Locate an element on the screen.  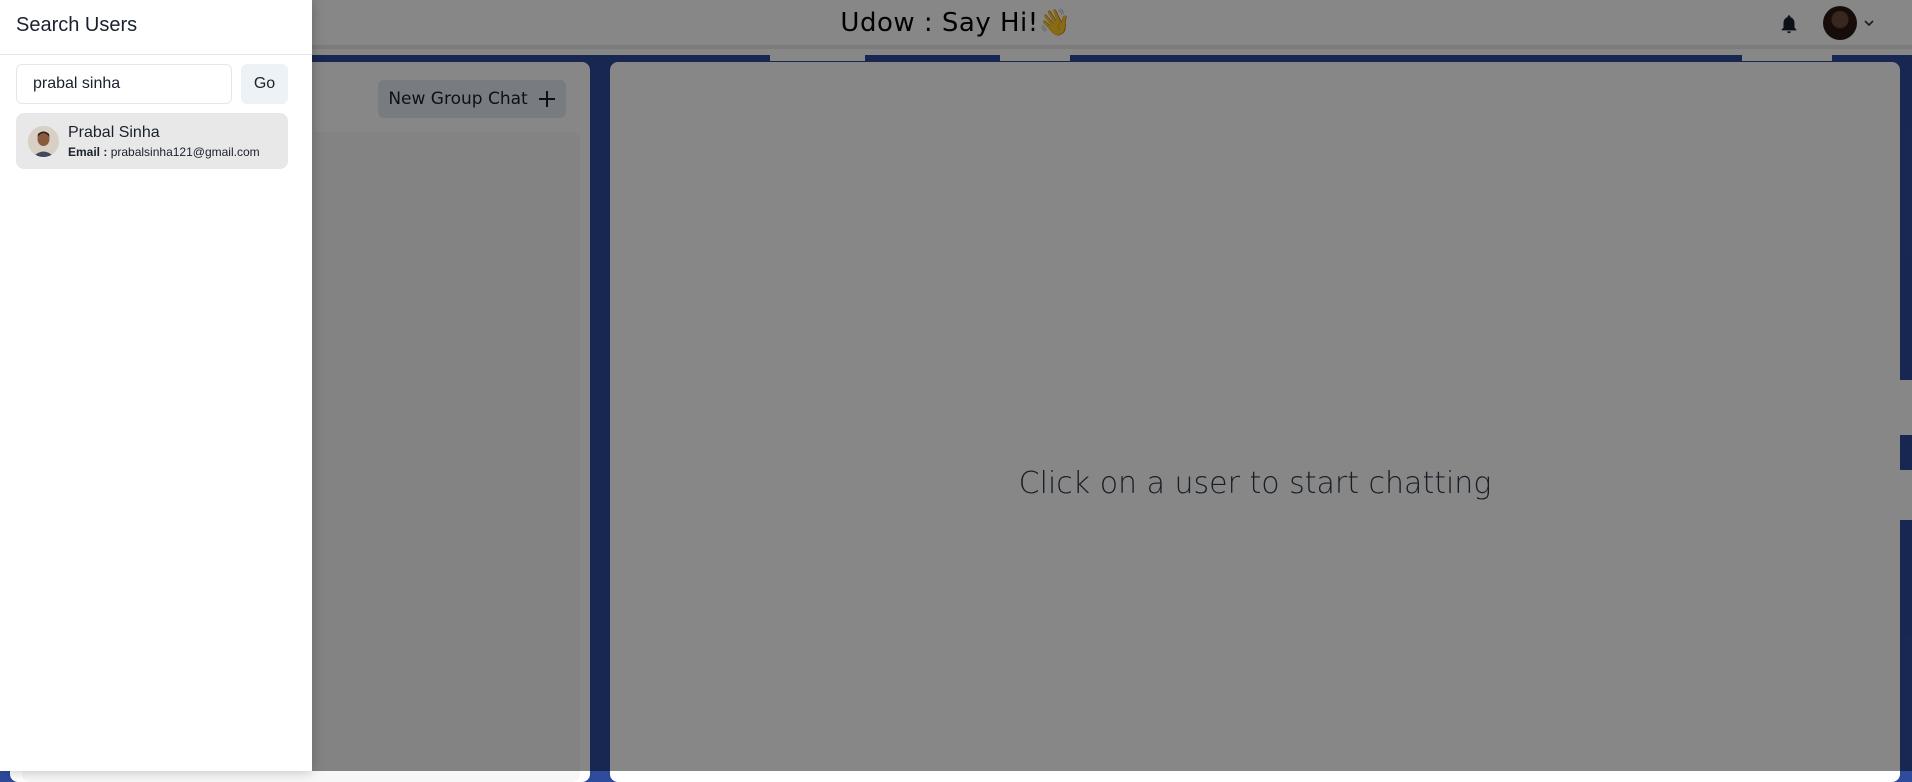
avatar is located at coordinates (43, 141).